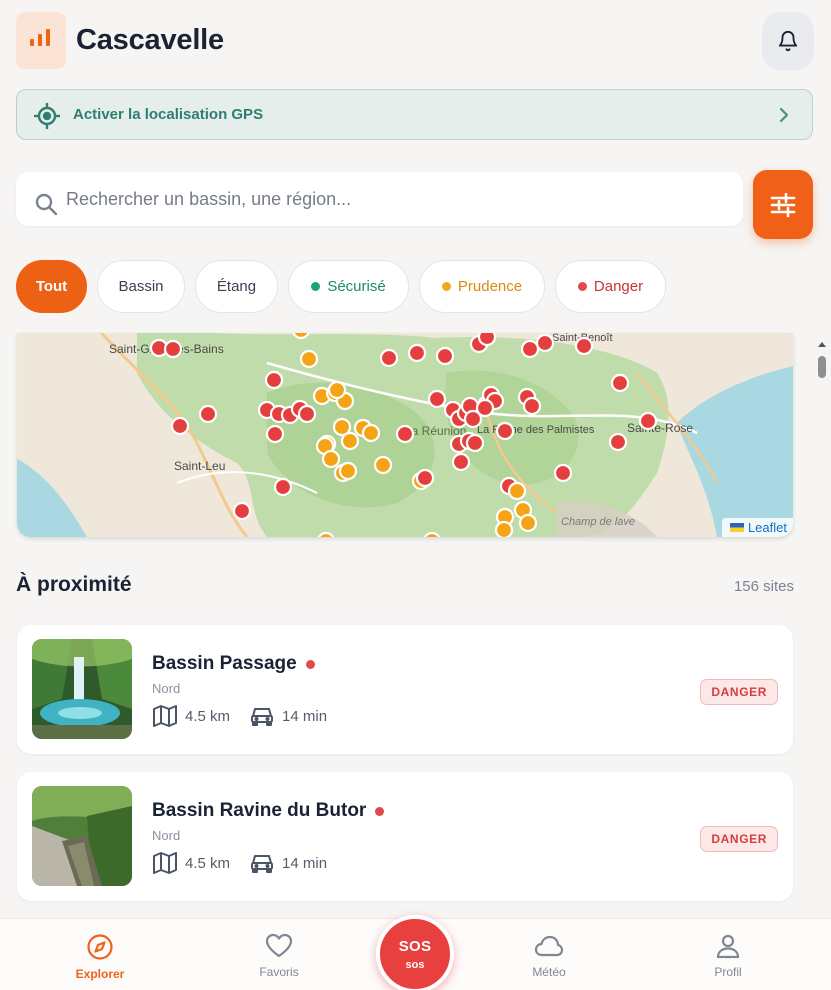 Image resolution: width=831 pixels, height=990 pixels. What do you see at coordinates (763, 586) in the screenshot?
I see `nearby-count: 156 sites` at bounding box center [763, 586].